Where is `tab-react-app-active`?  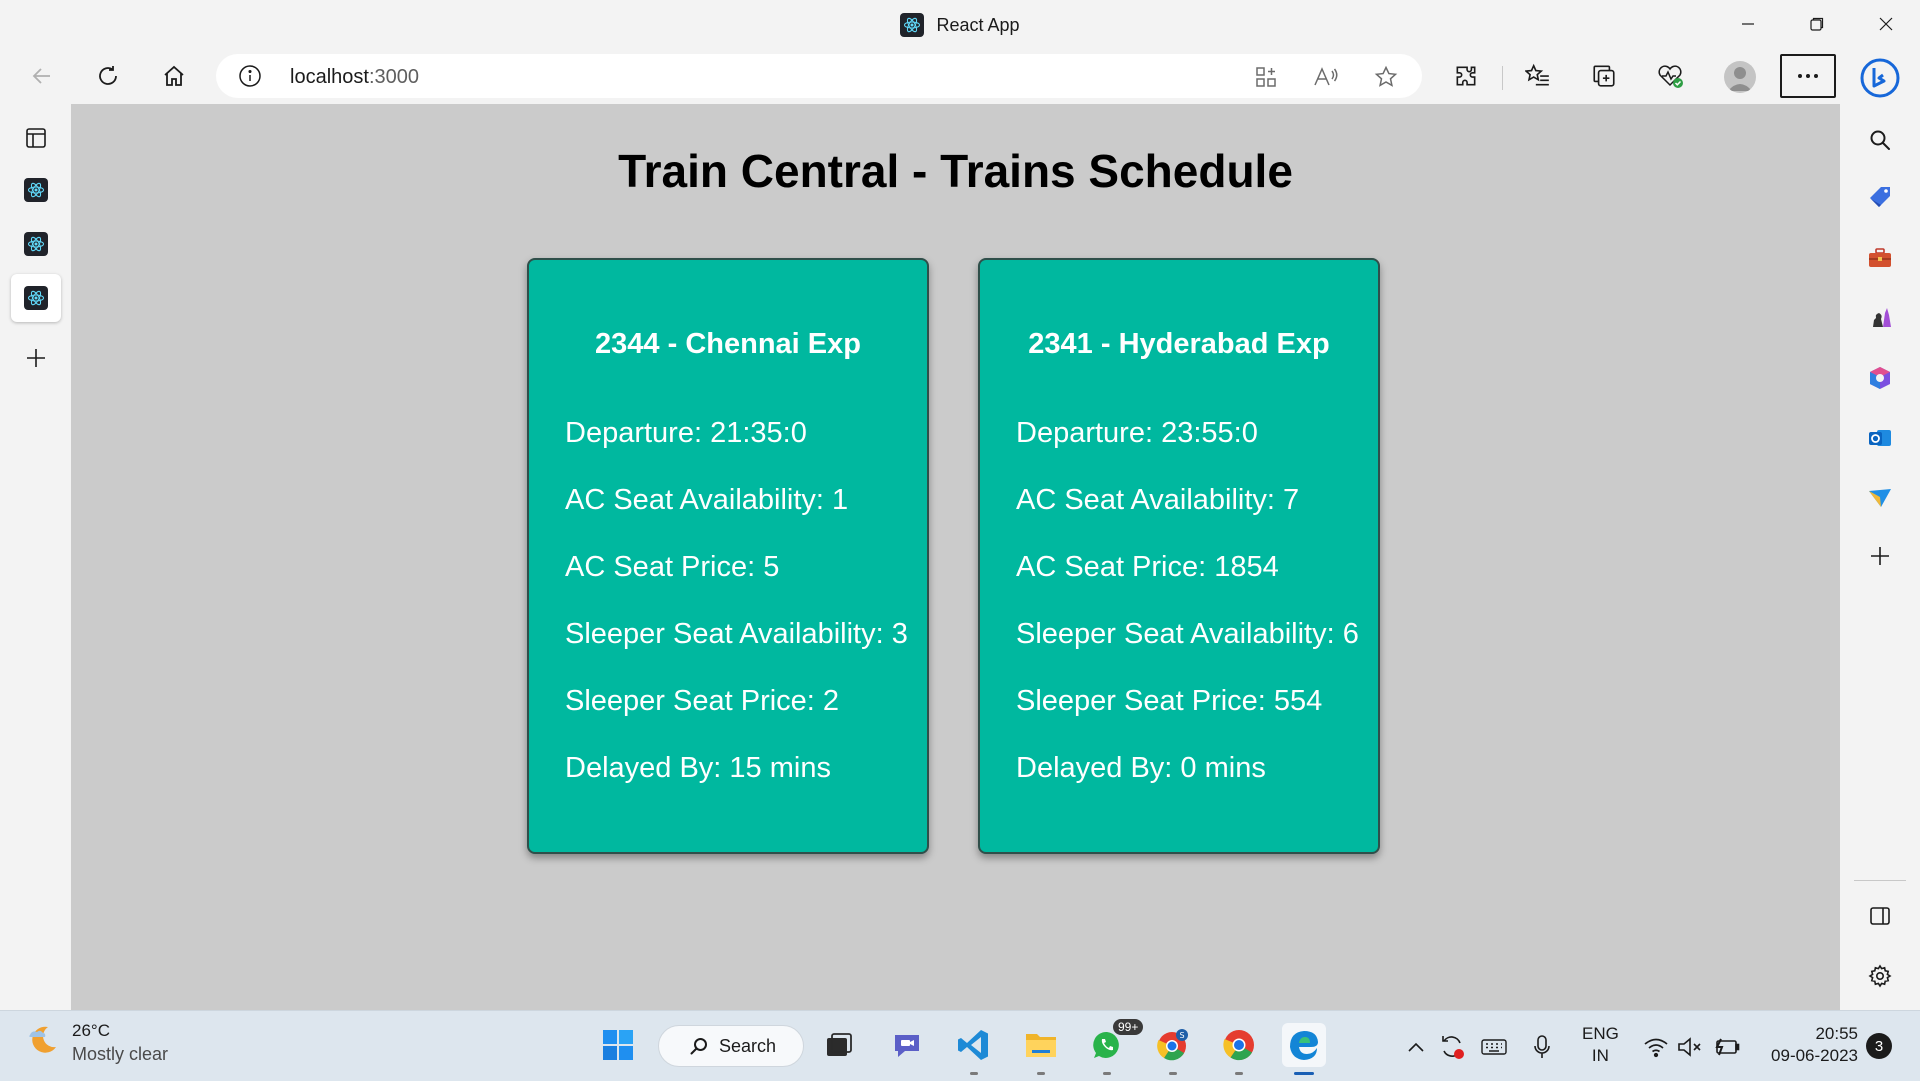 tab-react-app-active is located at coordinates (36, 298).